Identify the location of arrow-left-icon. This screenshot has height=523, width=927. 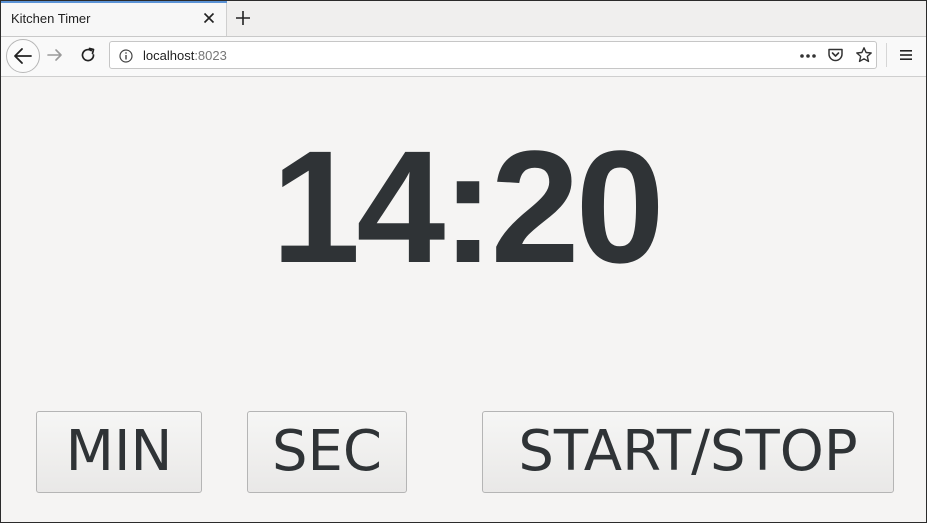
(23, 56).